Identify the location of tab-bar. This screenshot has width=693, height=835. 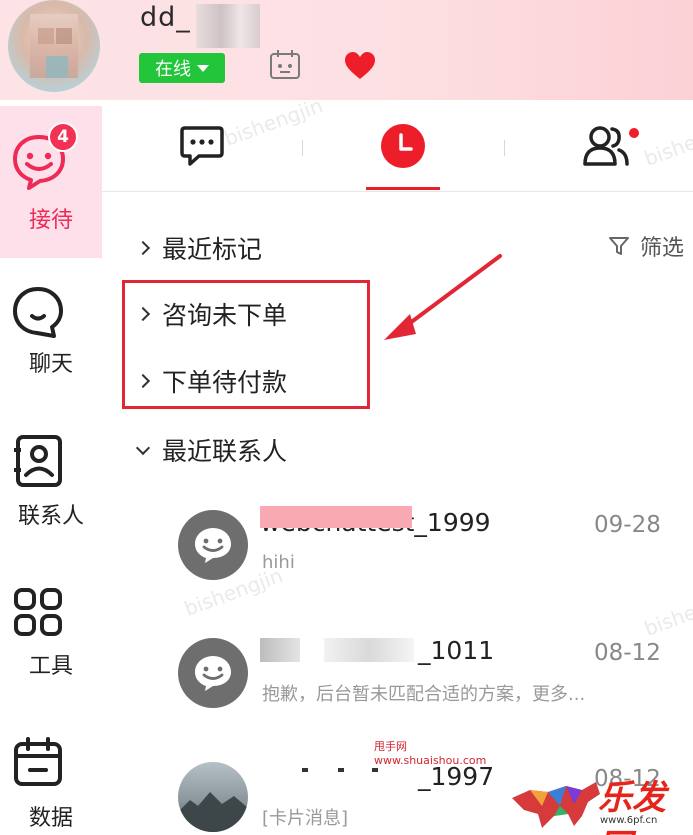
(397, 146).